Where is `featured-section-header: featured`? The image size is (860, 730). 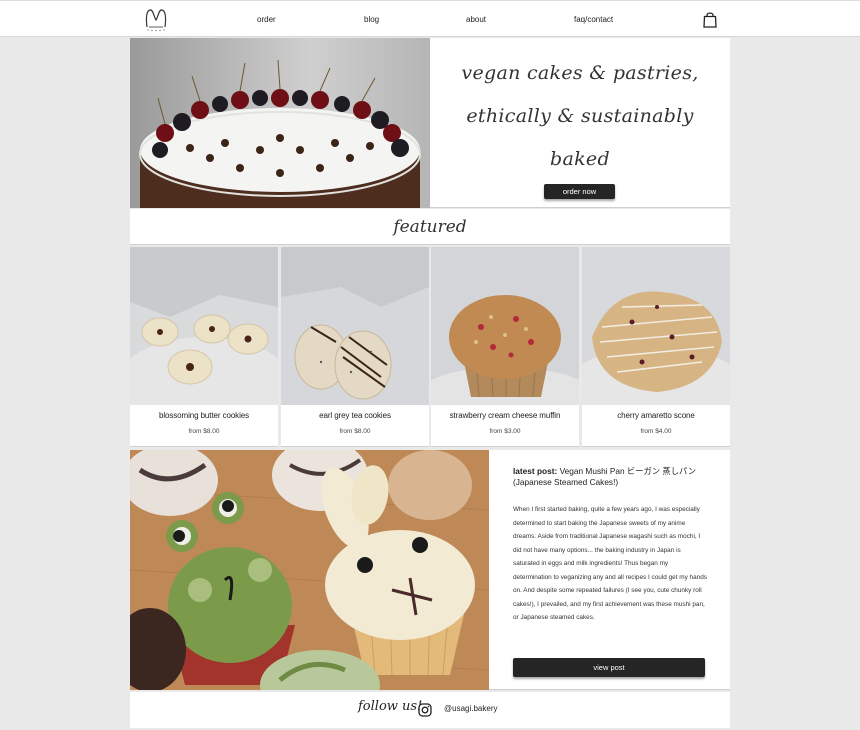
featured-section-header: featured is located at coordinates (430, 227).